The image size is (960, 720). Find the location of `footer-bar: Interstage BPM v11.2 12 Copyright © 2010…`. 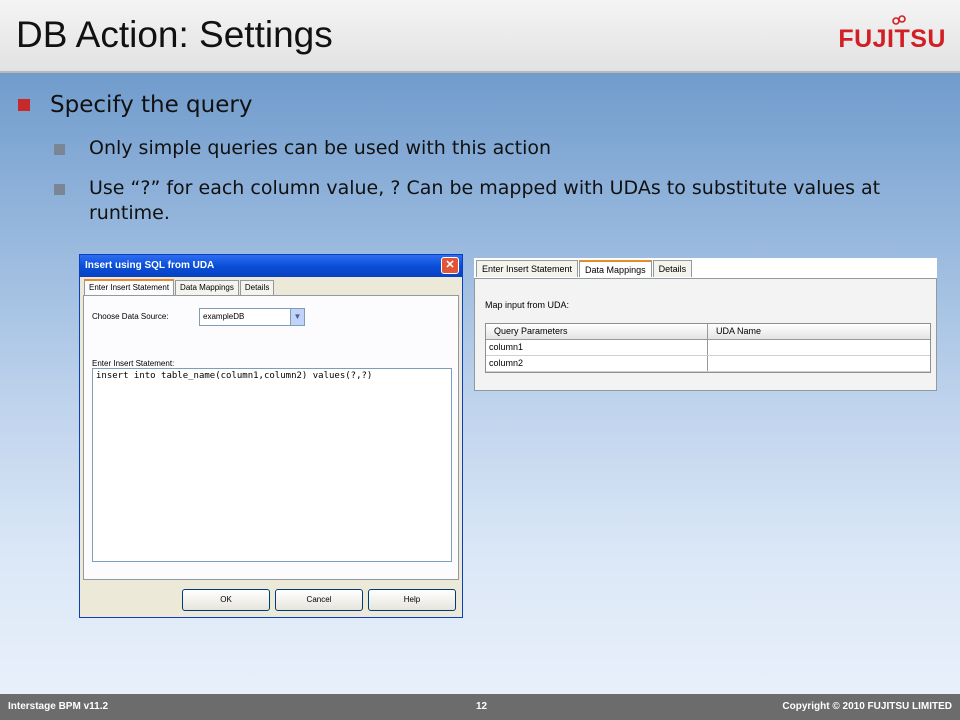

footer-bar: Interstage BPM v11.2 12 Copyright © 2010… is located at coordinates (480, 707).